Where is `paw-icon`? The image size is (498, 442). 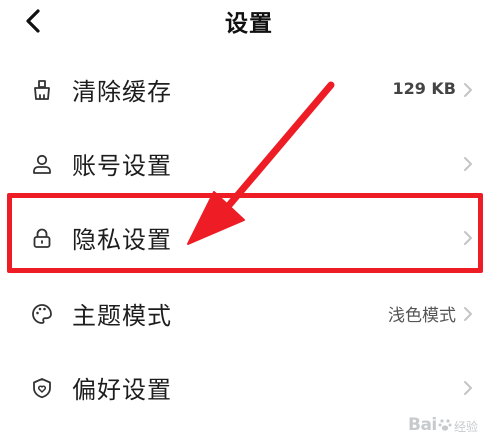 paw-icon is located at coordinates (445, 425).